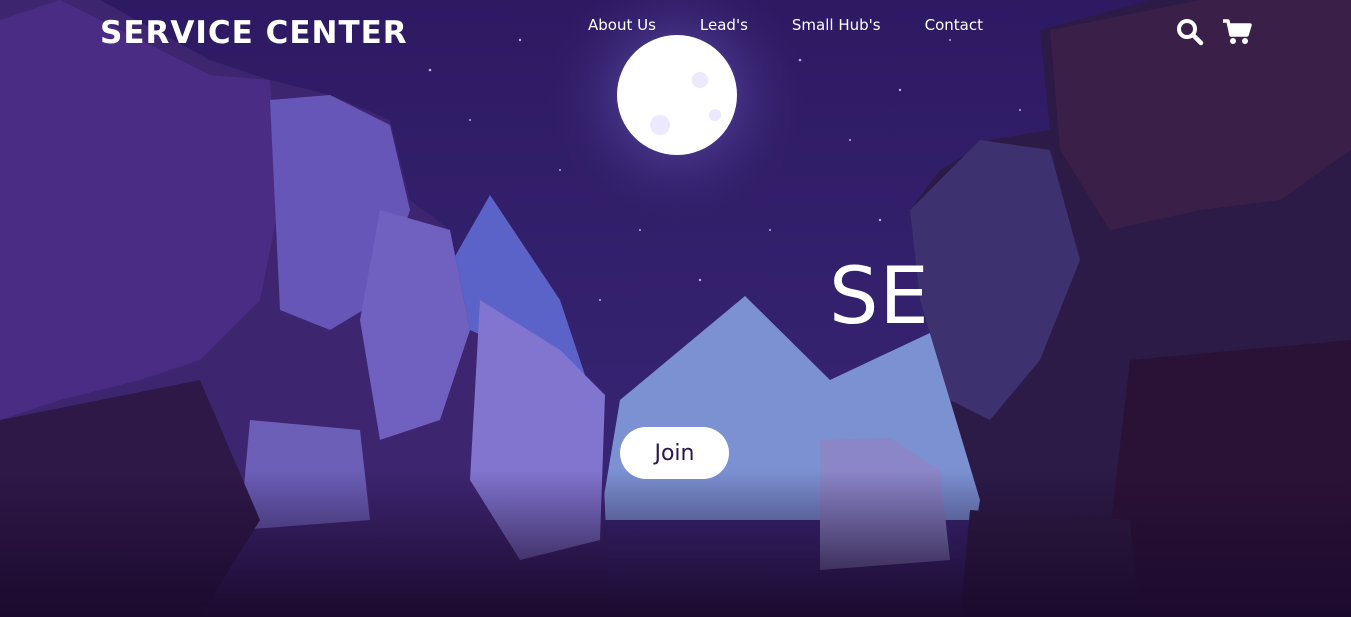 This screenshot has height=617, width=1351. What do you see at coordinates (1237, 32) in the screenshot?
I see `cart-icon` at bounding box center [1237, 32].